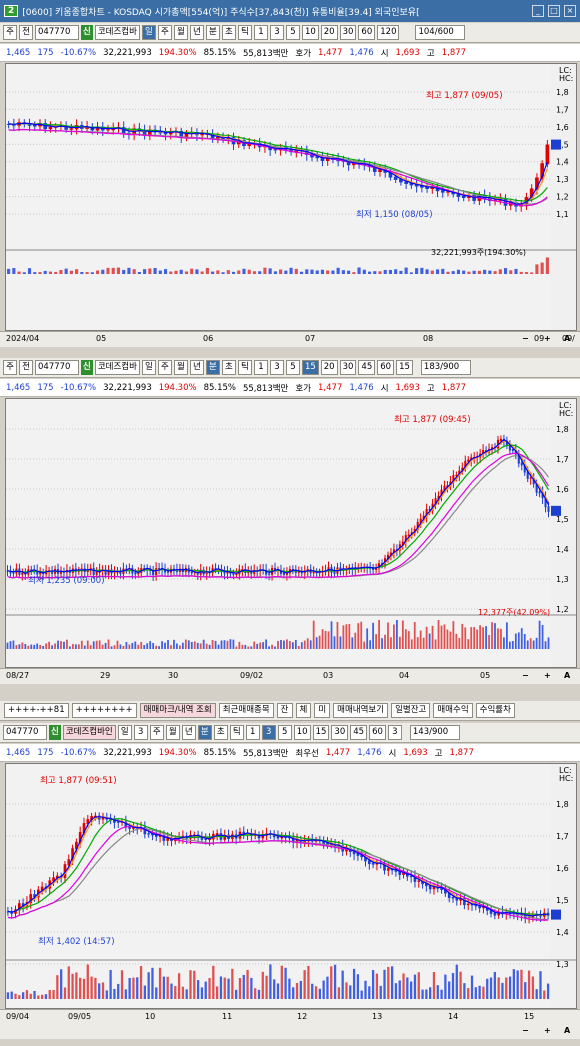  What do you see at coordinates (104, 710) in the screenshot?
I see `password-input: ++++++++` at bounding box center [104, 710].